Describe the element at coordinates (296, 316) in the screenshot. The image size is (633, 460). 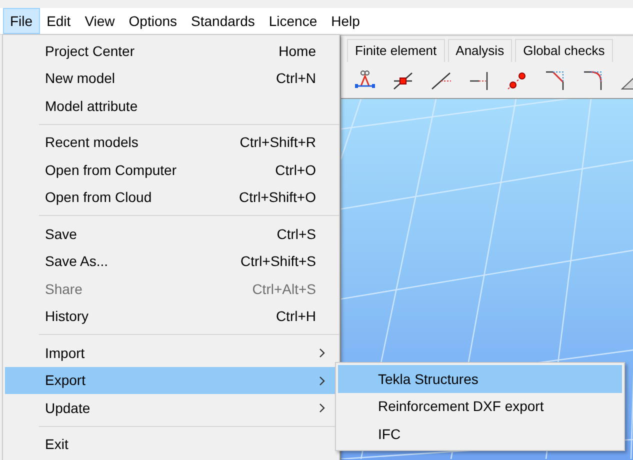
I see `shortcut-label: Ctrl+H` at that location.